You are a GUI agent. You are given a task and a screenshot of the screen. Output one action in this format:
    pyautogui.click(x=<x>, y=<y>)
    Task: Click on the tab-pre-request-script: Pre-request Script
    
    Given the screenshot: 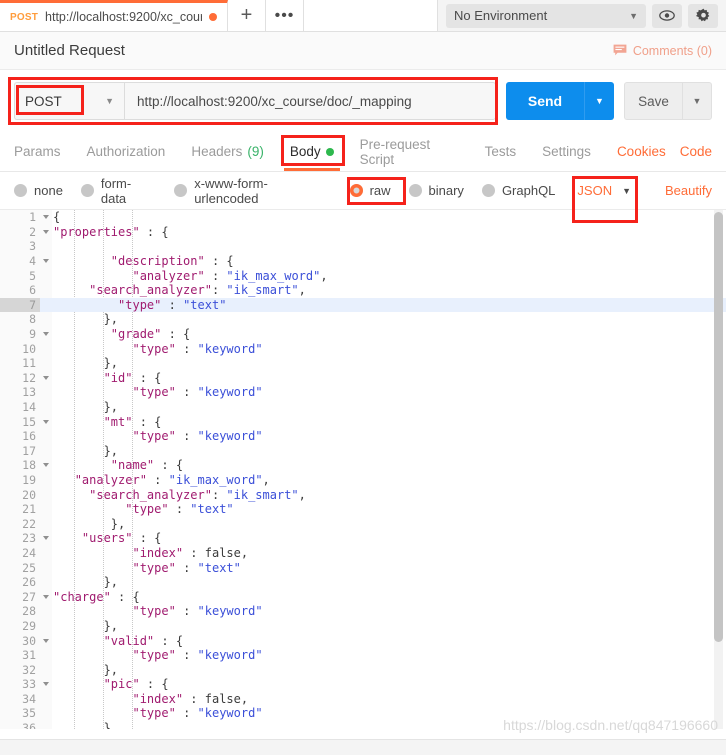 What is the action you would take?
    pyautogui.click(x=409, y=151)
    